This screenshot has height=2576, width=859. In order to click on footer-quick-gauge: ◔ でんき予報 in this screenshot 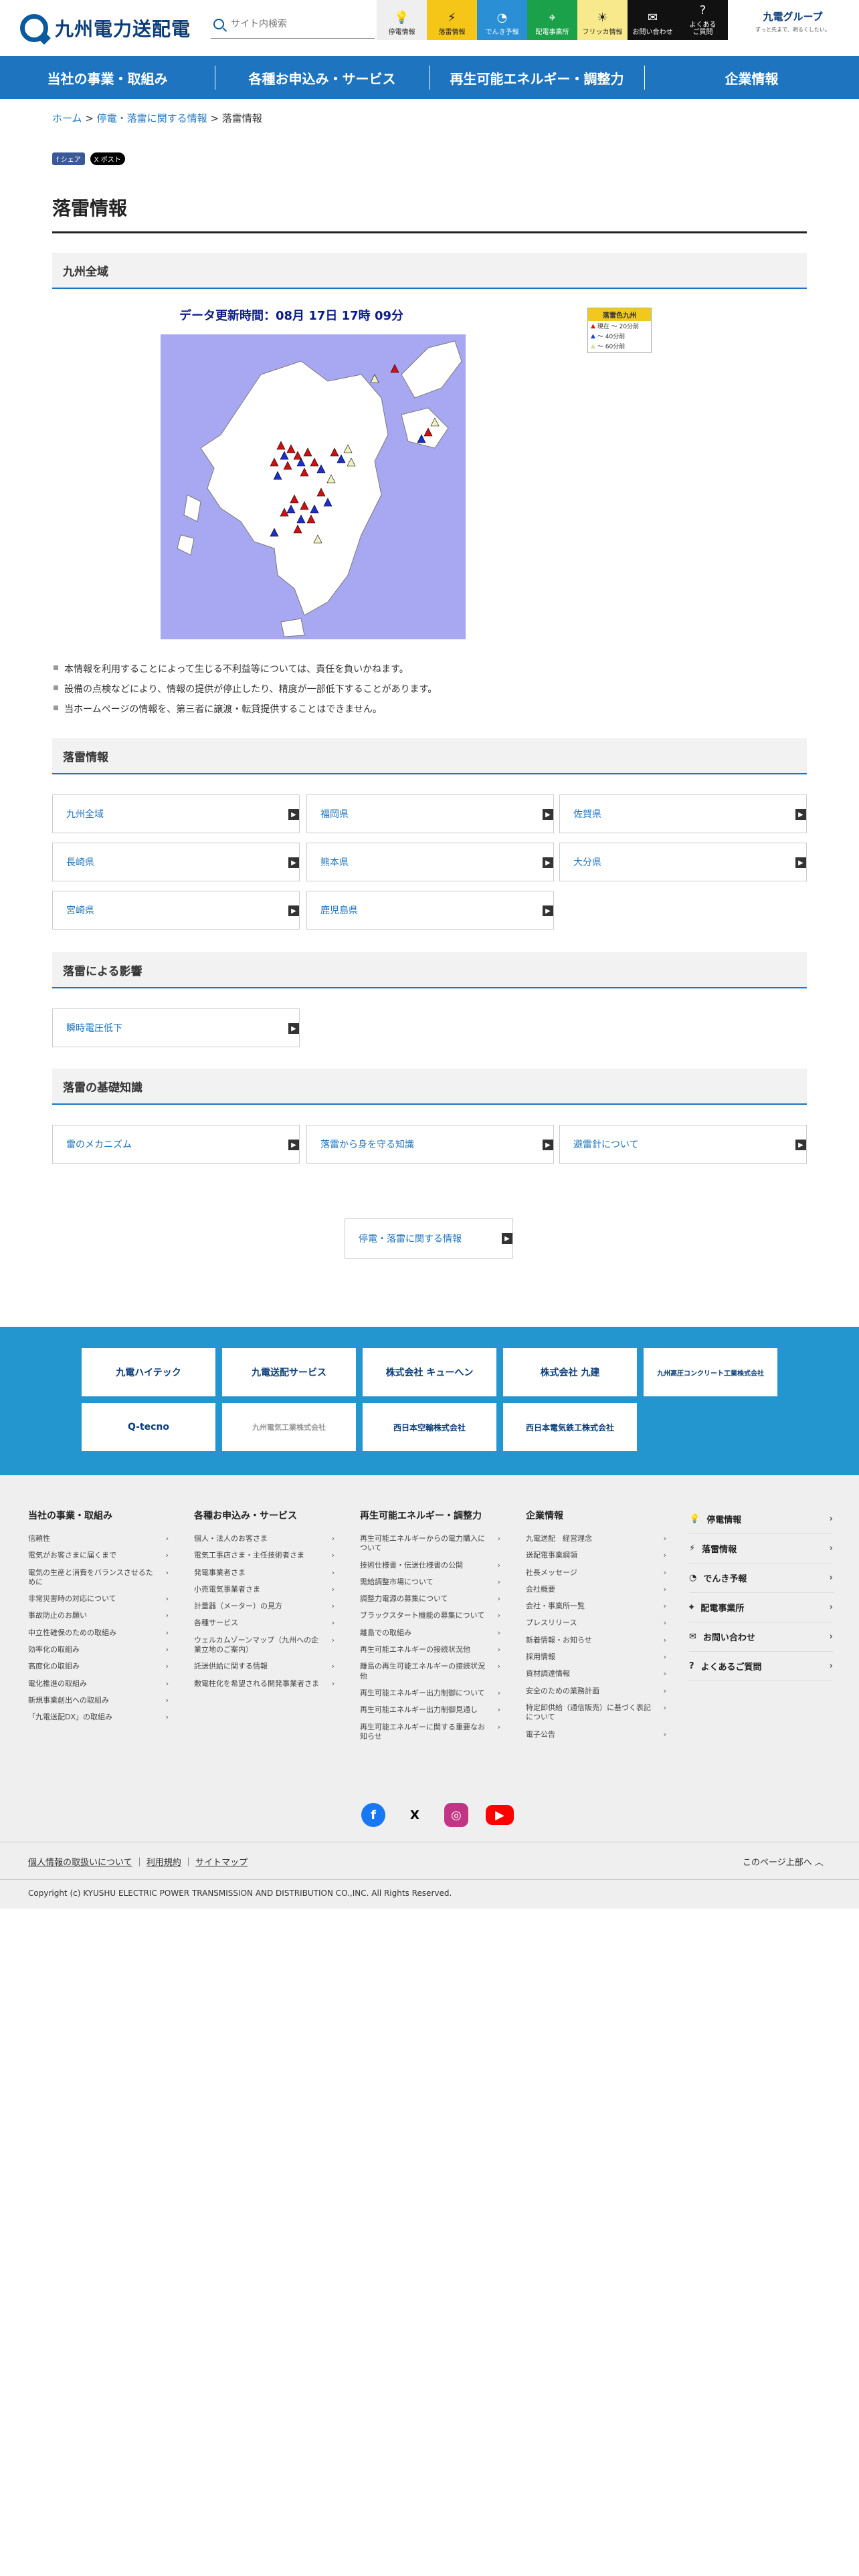, I will do `click(761, 1579)`.